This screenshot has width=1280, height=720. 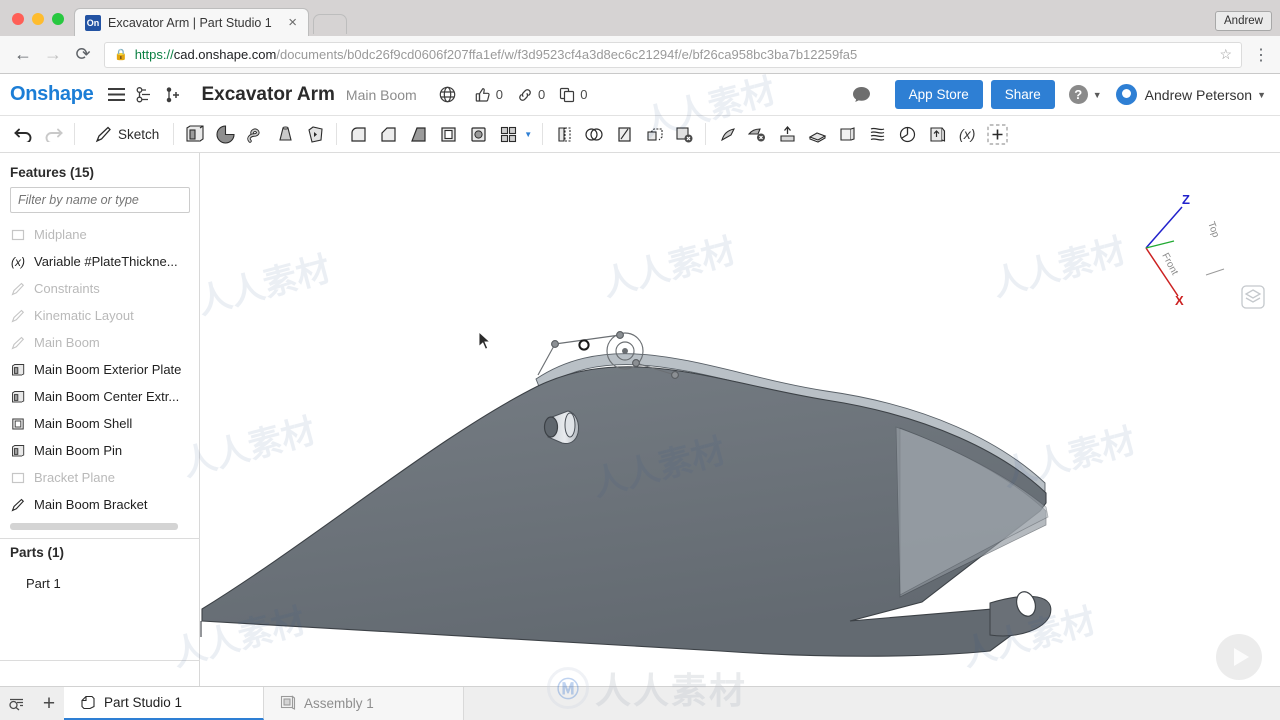 What do you see at coordinates (83, 423) in the screenshot?
I see `feature-label: Main Boom Shell` at bounding box center [83, 423].